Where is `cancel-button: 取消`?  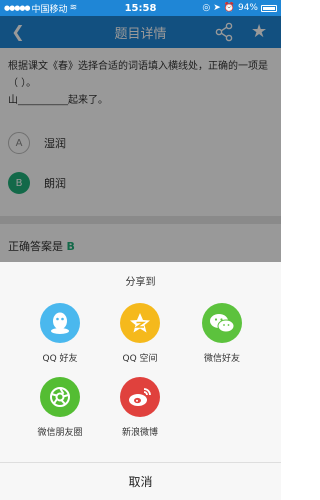
cancel-button: 取消 is located at coordinates (140, 481).